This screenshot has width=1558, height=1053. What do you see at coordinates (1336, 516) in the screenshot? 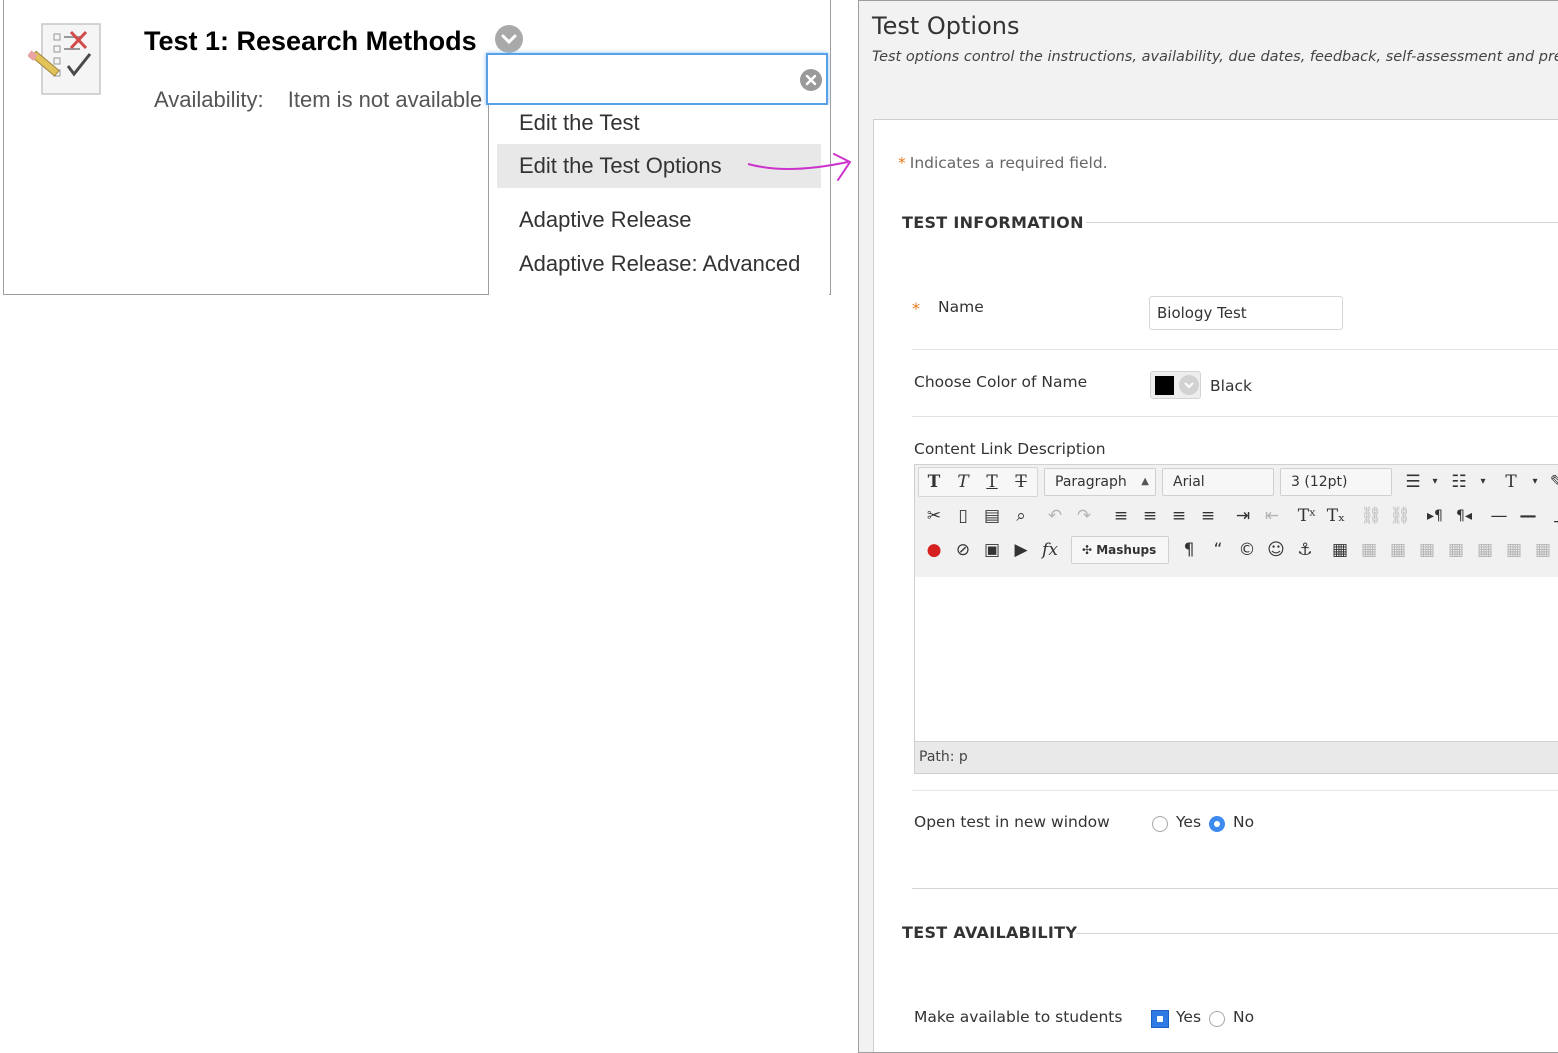
I see `subscript-icon: Tₓ` at bounding box center [1336, 516].